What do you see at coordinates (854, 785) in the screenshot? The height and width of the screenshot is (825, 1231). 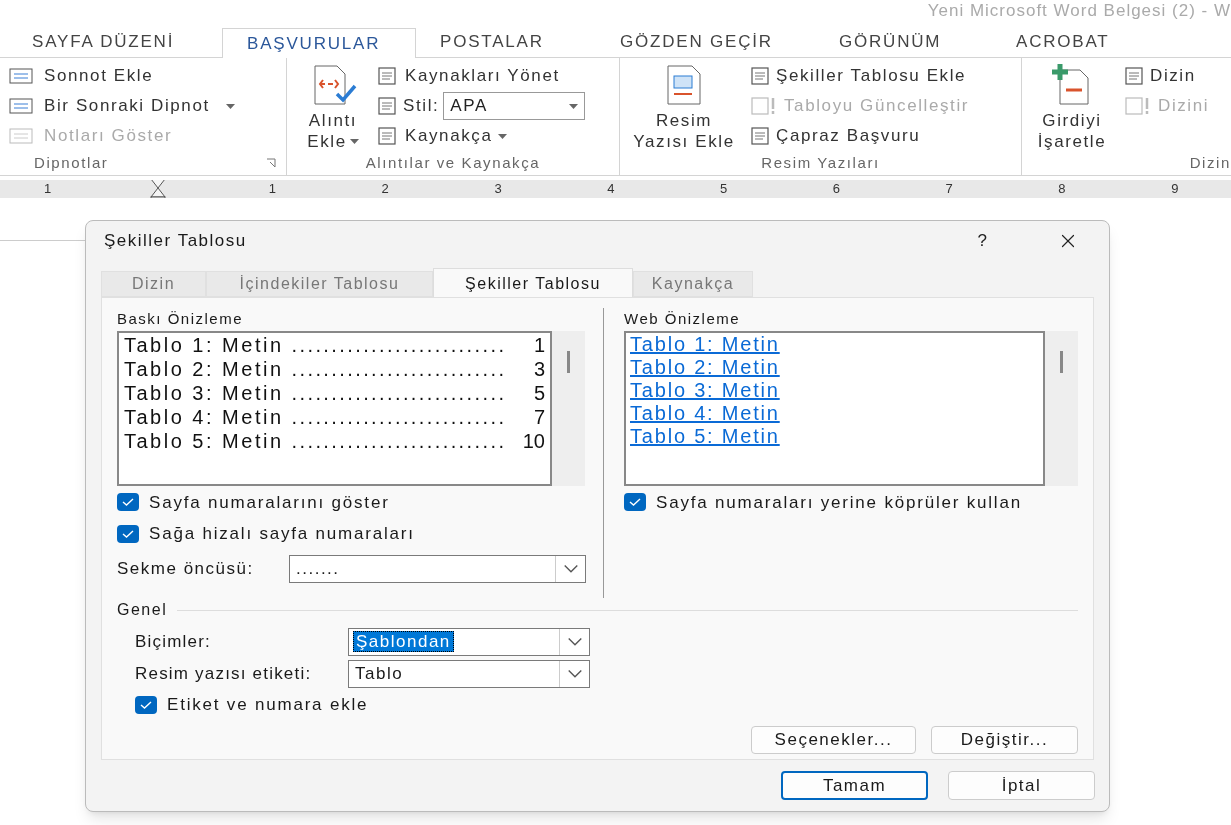 I see `ok-button: Tamam` at bounding box center [854, 785].